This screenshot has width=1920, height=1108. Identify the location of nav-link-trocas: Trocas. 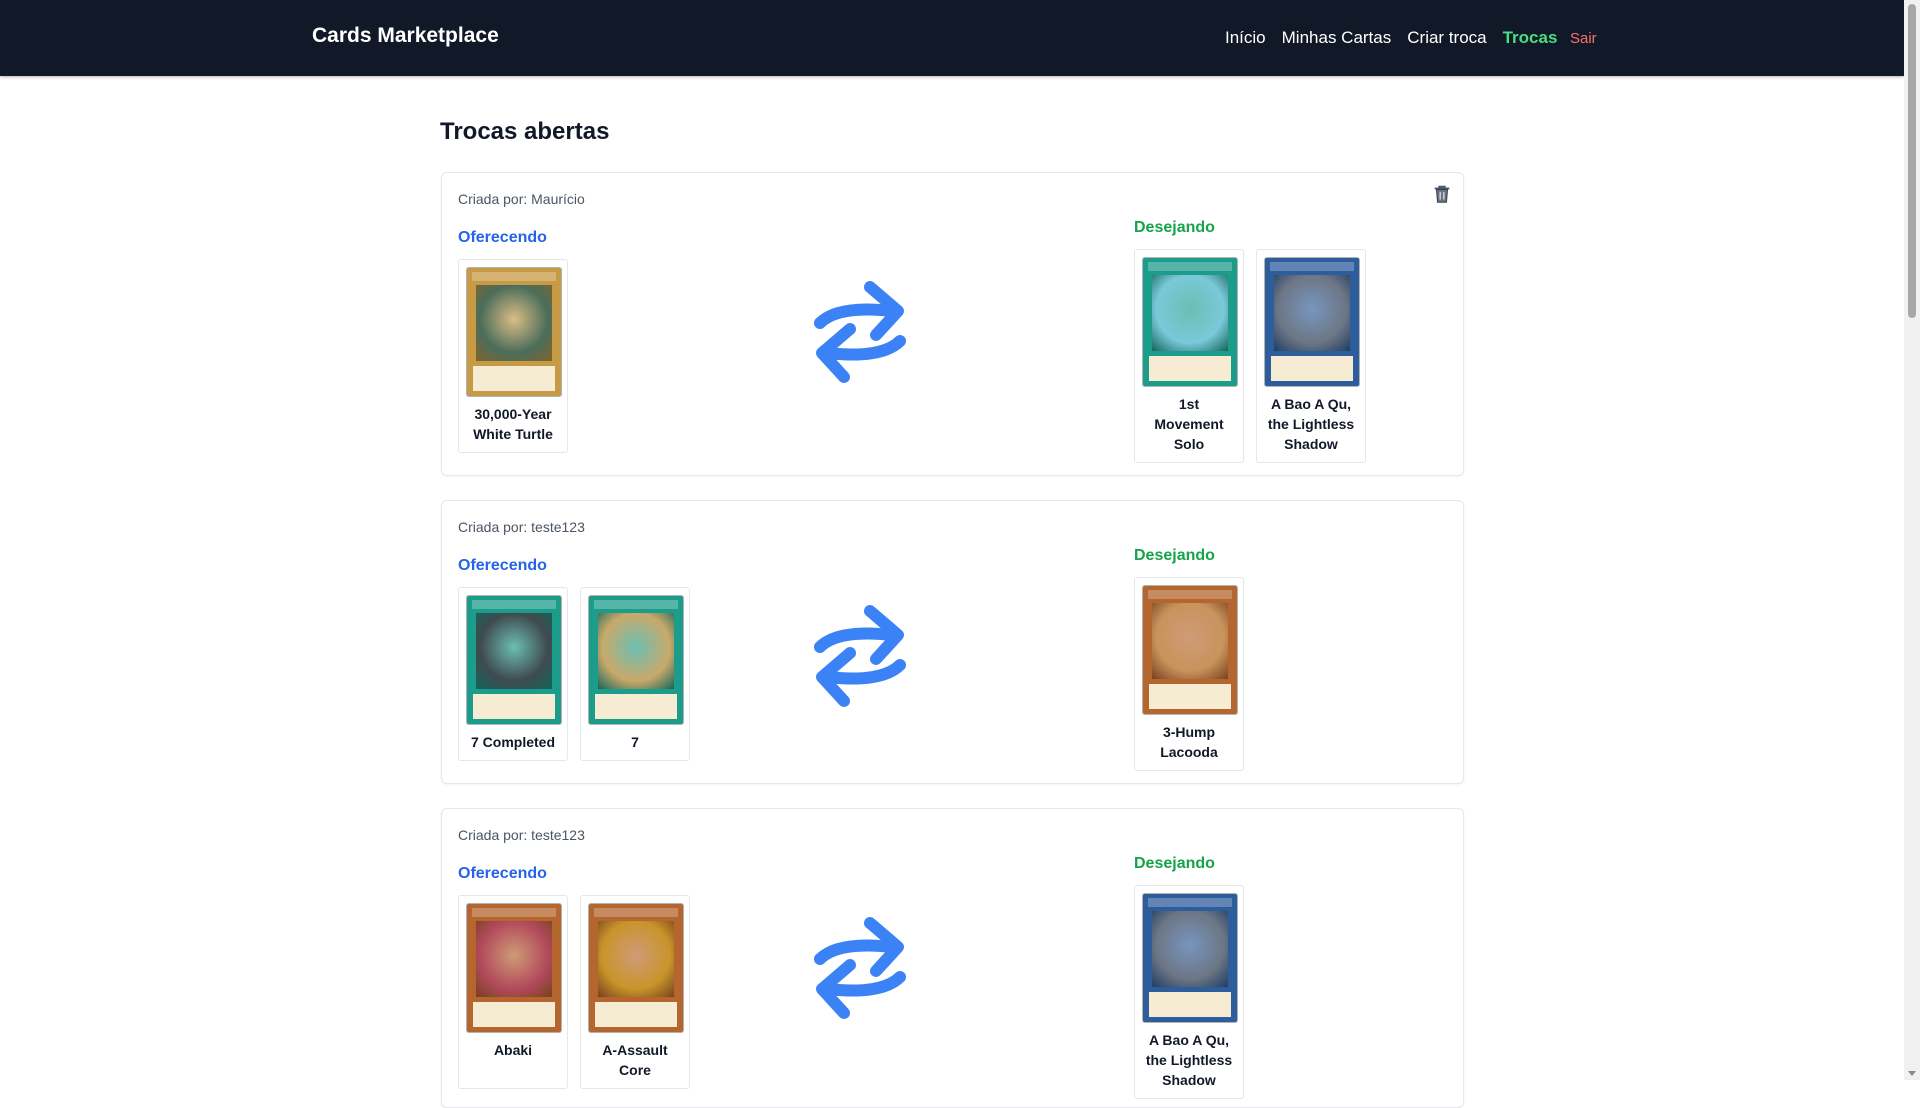
(1530, 38).